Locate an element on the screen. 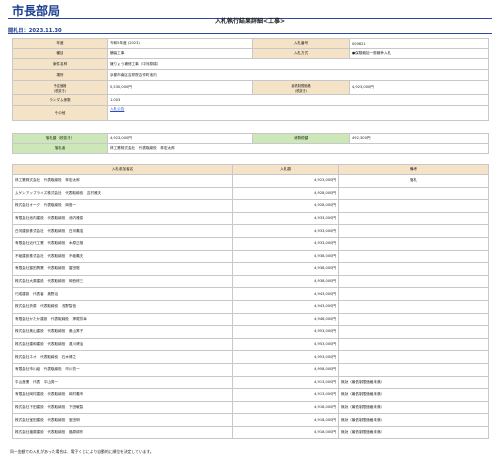 This screenshot has width=500, height=459. bidder-name: 平山産業 代表 平山秀一 is located at coordinates (122, 382).